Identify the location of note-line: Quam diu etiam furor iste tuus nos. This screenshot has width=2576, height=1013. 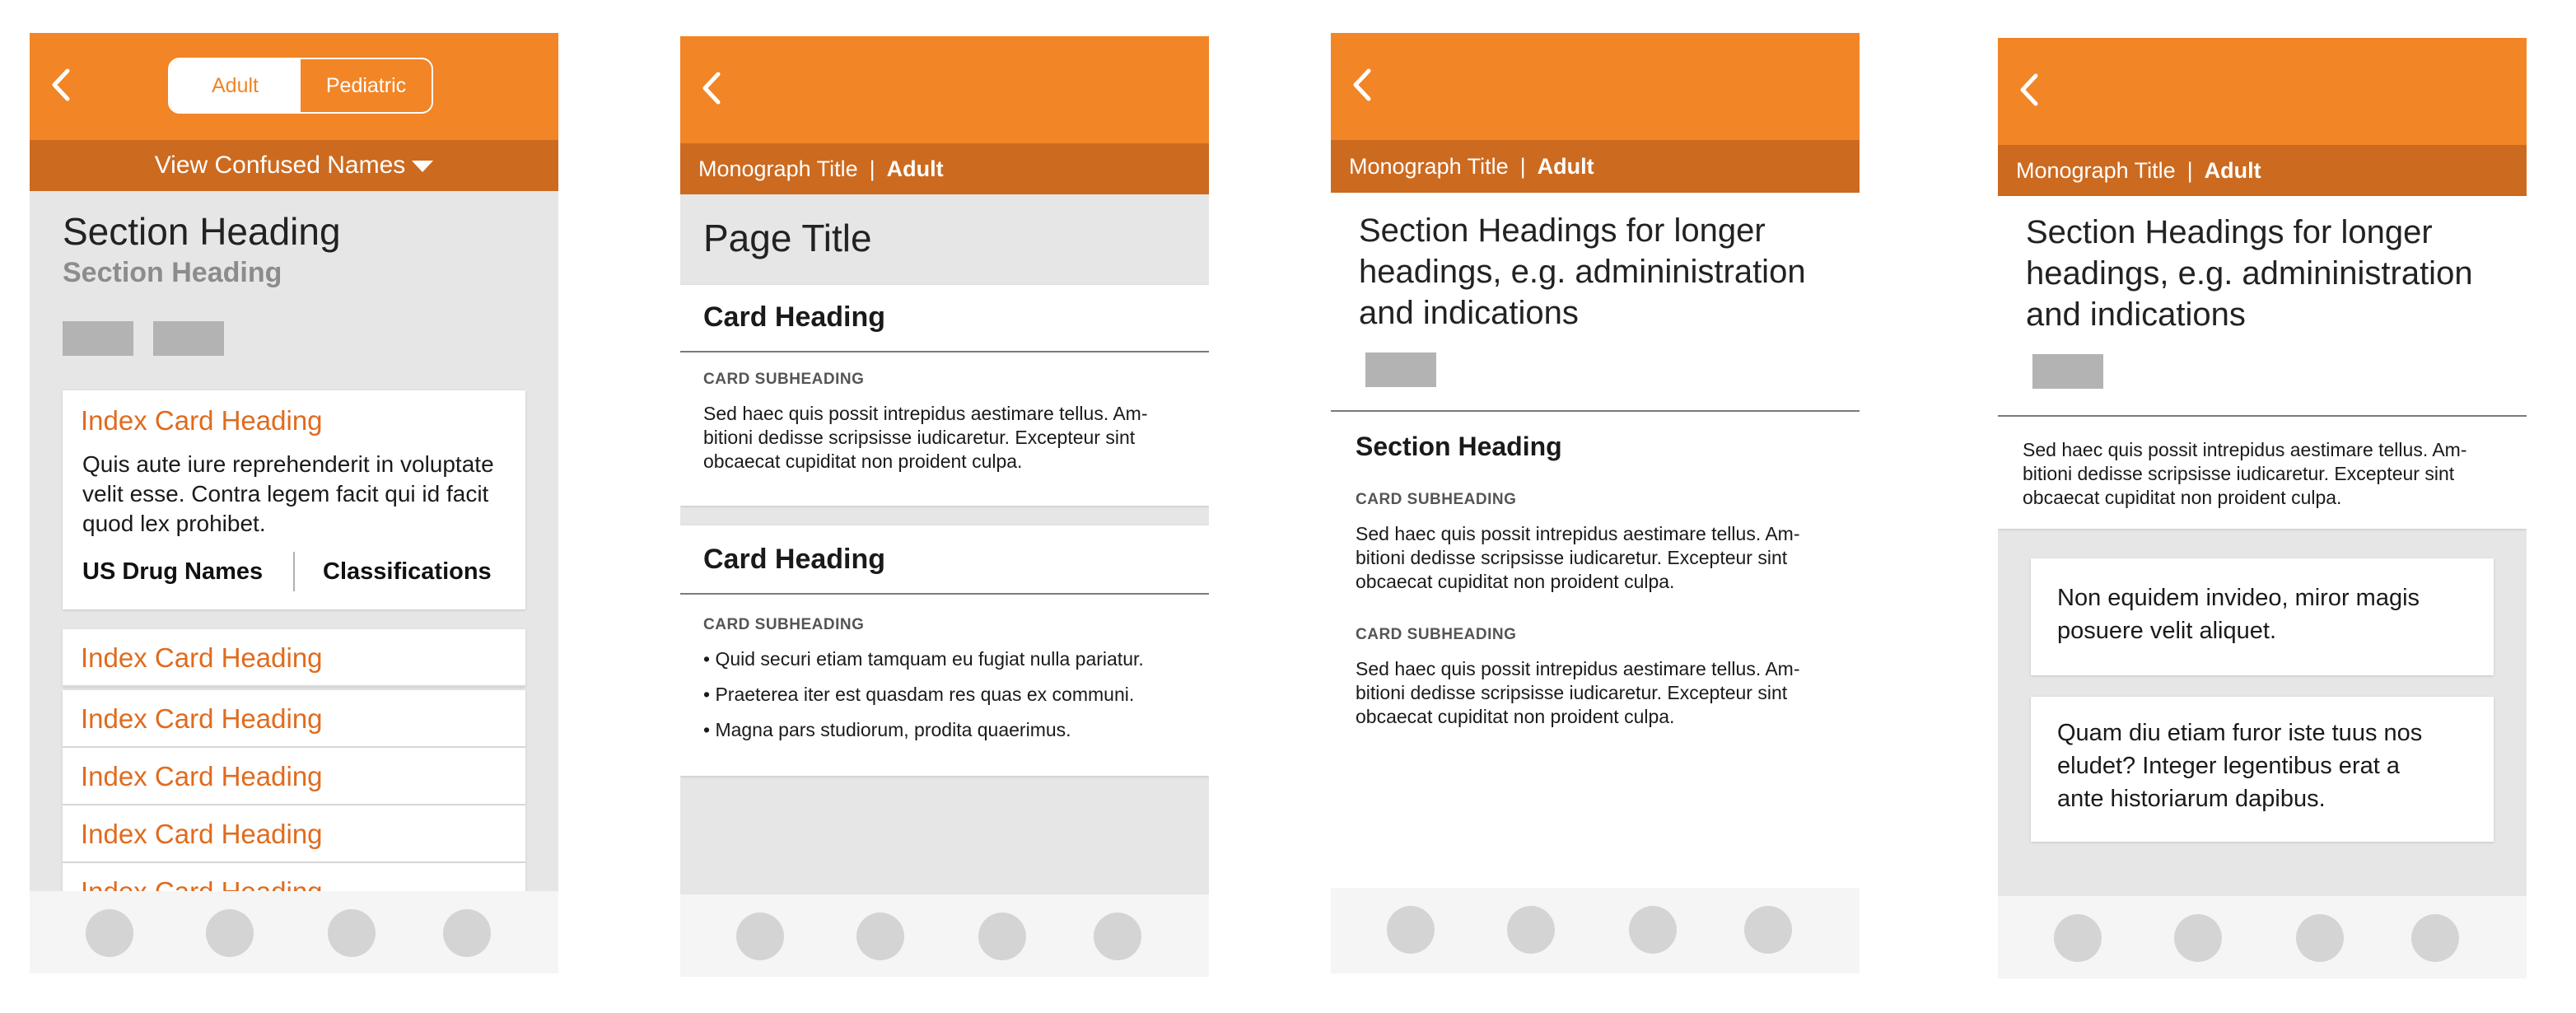
(2240, 733).